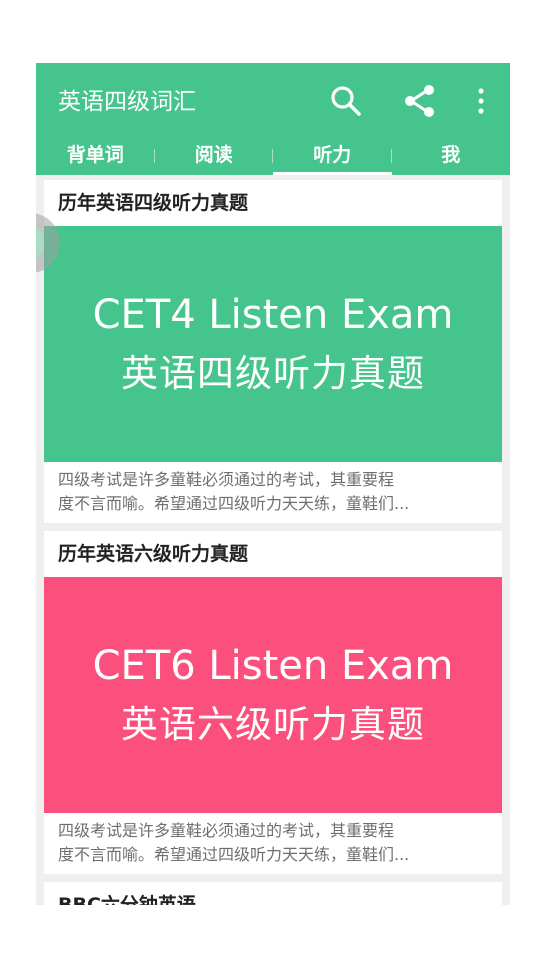 The height and width of the screenshot is (969, 546). Describe the element at coordinates (273, 666) in the screenshot. I see `banner-english-text: CET6 Listen Exam` at that location.